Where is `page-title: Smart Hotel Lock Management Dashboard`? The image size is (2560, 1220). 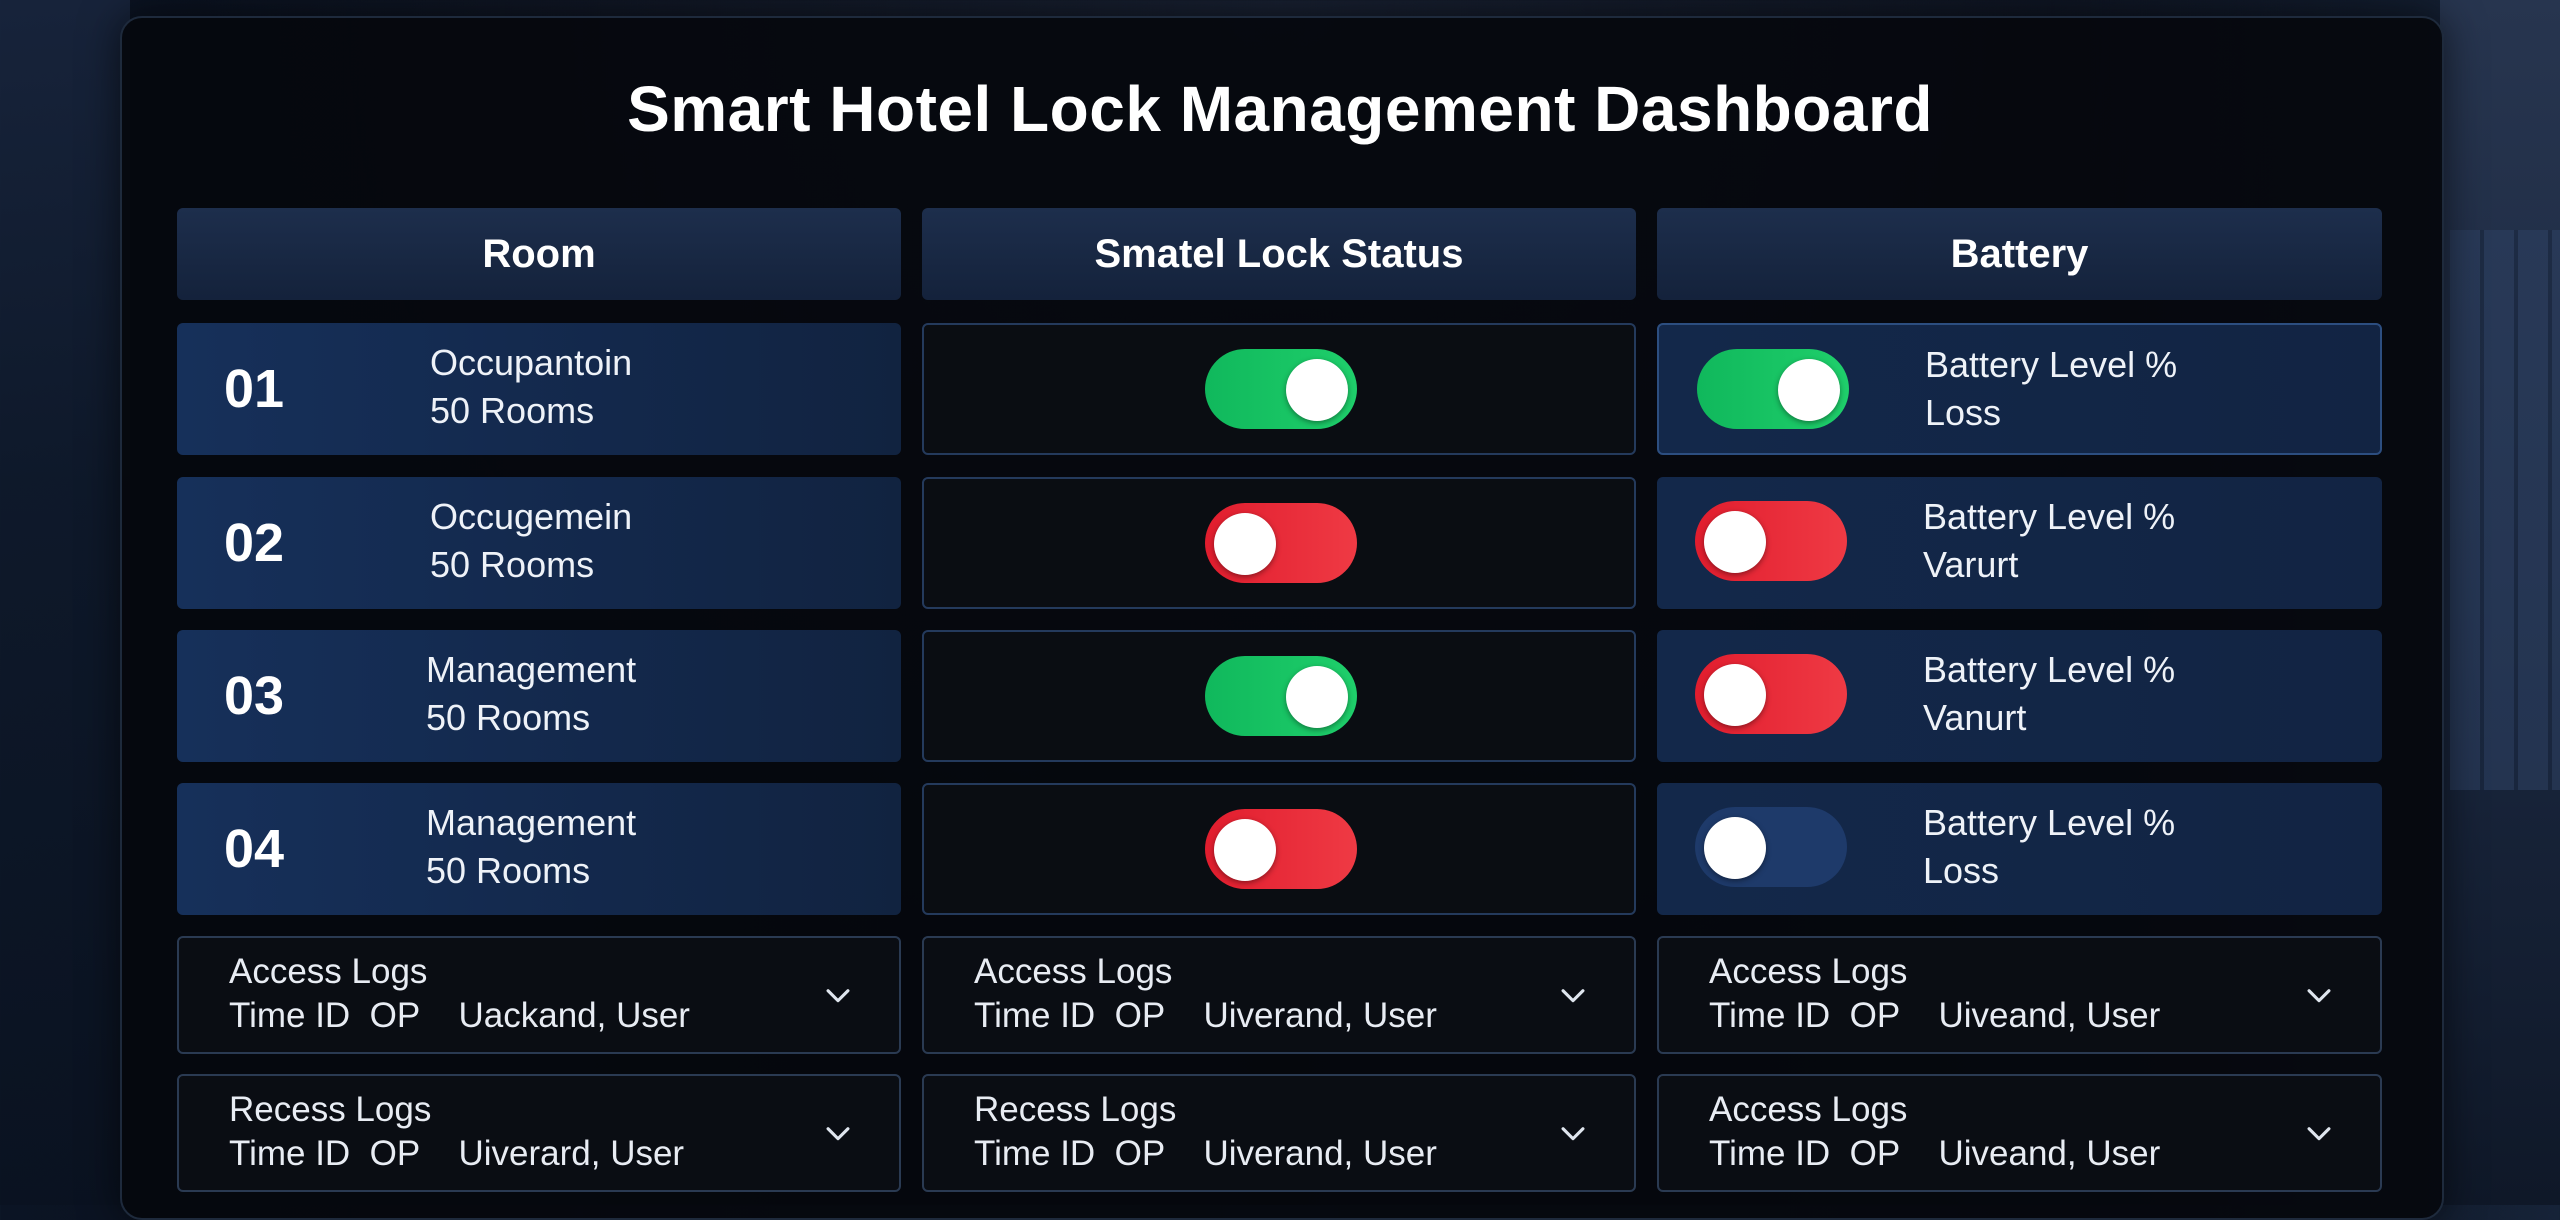
page-title: Smart Hotel Lock Management Dashboard is located at coordinates (1280, 109).